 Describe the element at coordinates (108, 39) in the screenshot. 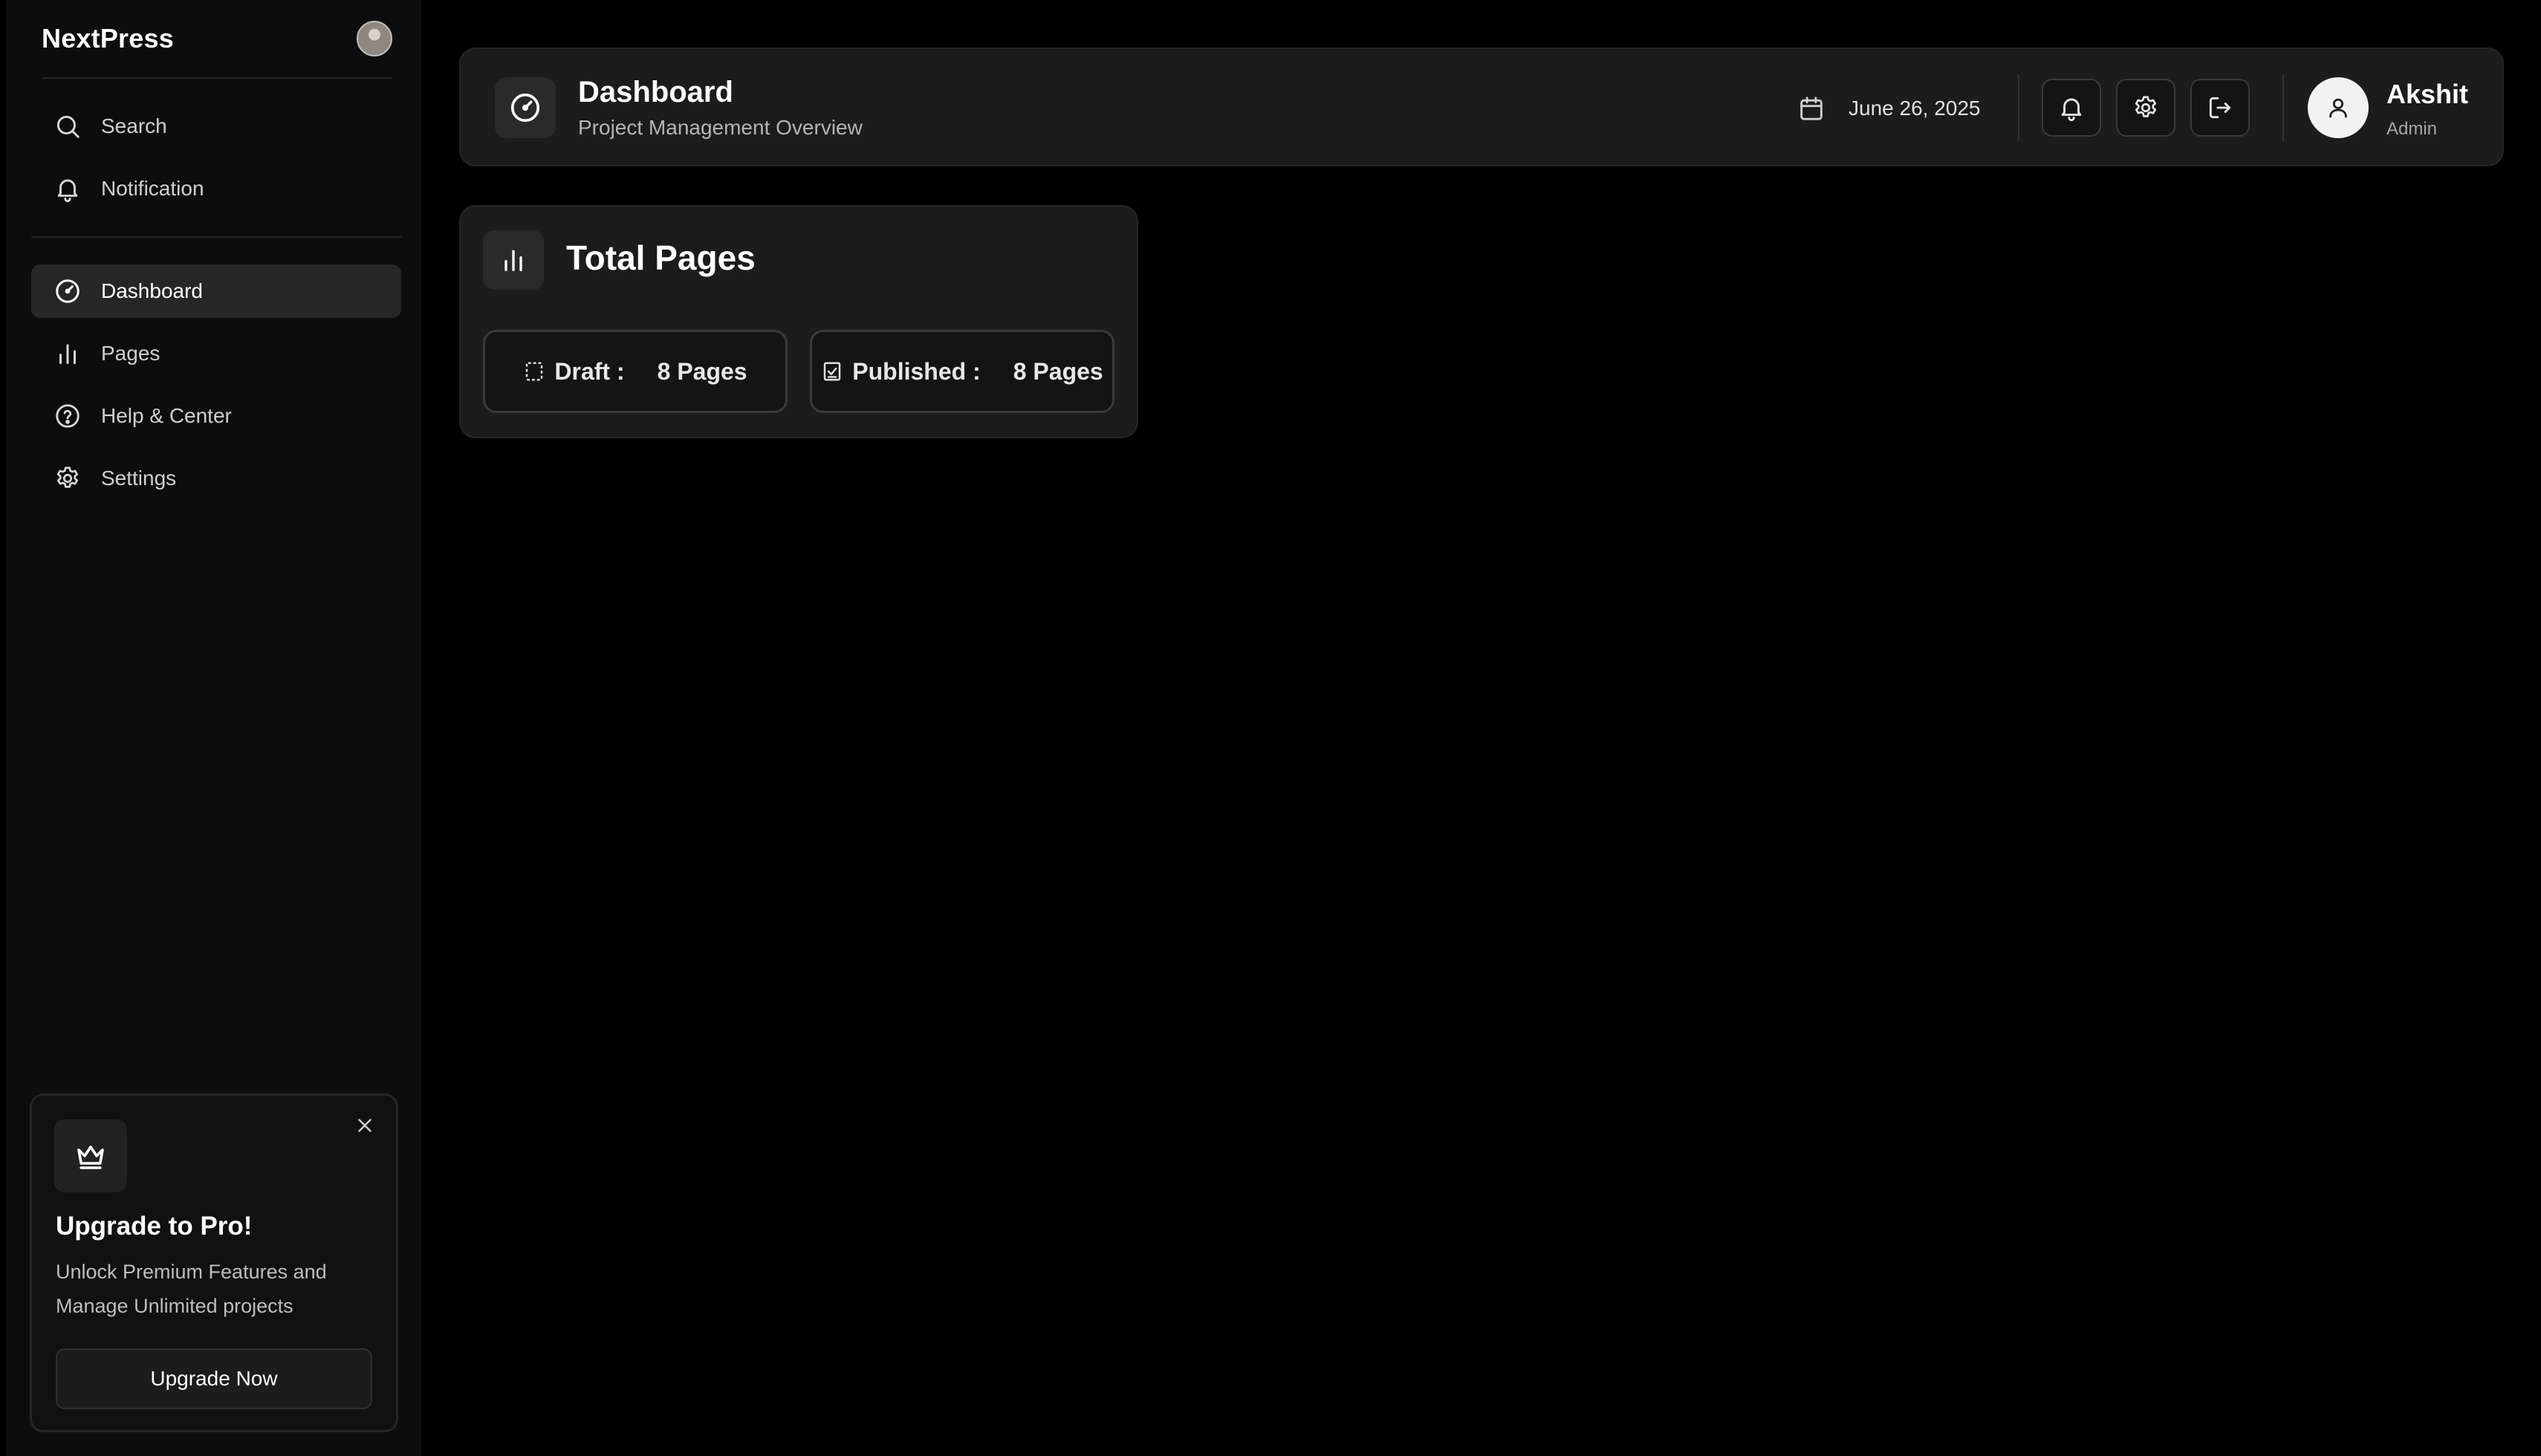

I see `app-logo-text: NextPress` at that location.